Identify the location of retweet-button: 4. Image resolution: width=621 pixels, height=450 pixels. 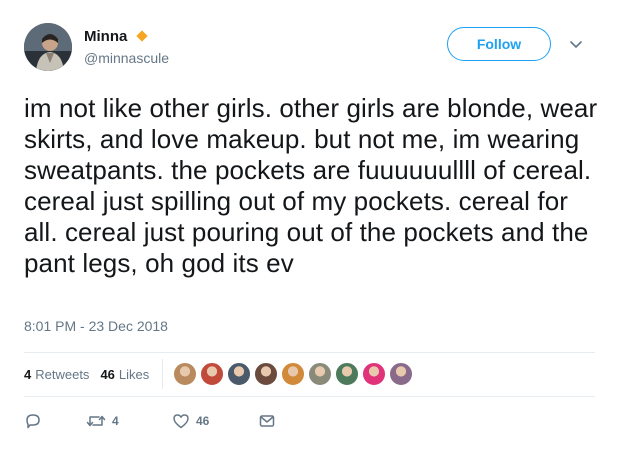
(129, 421).